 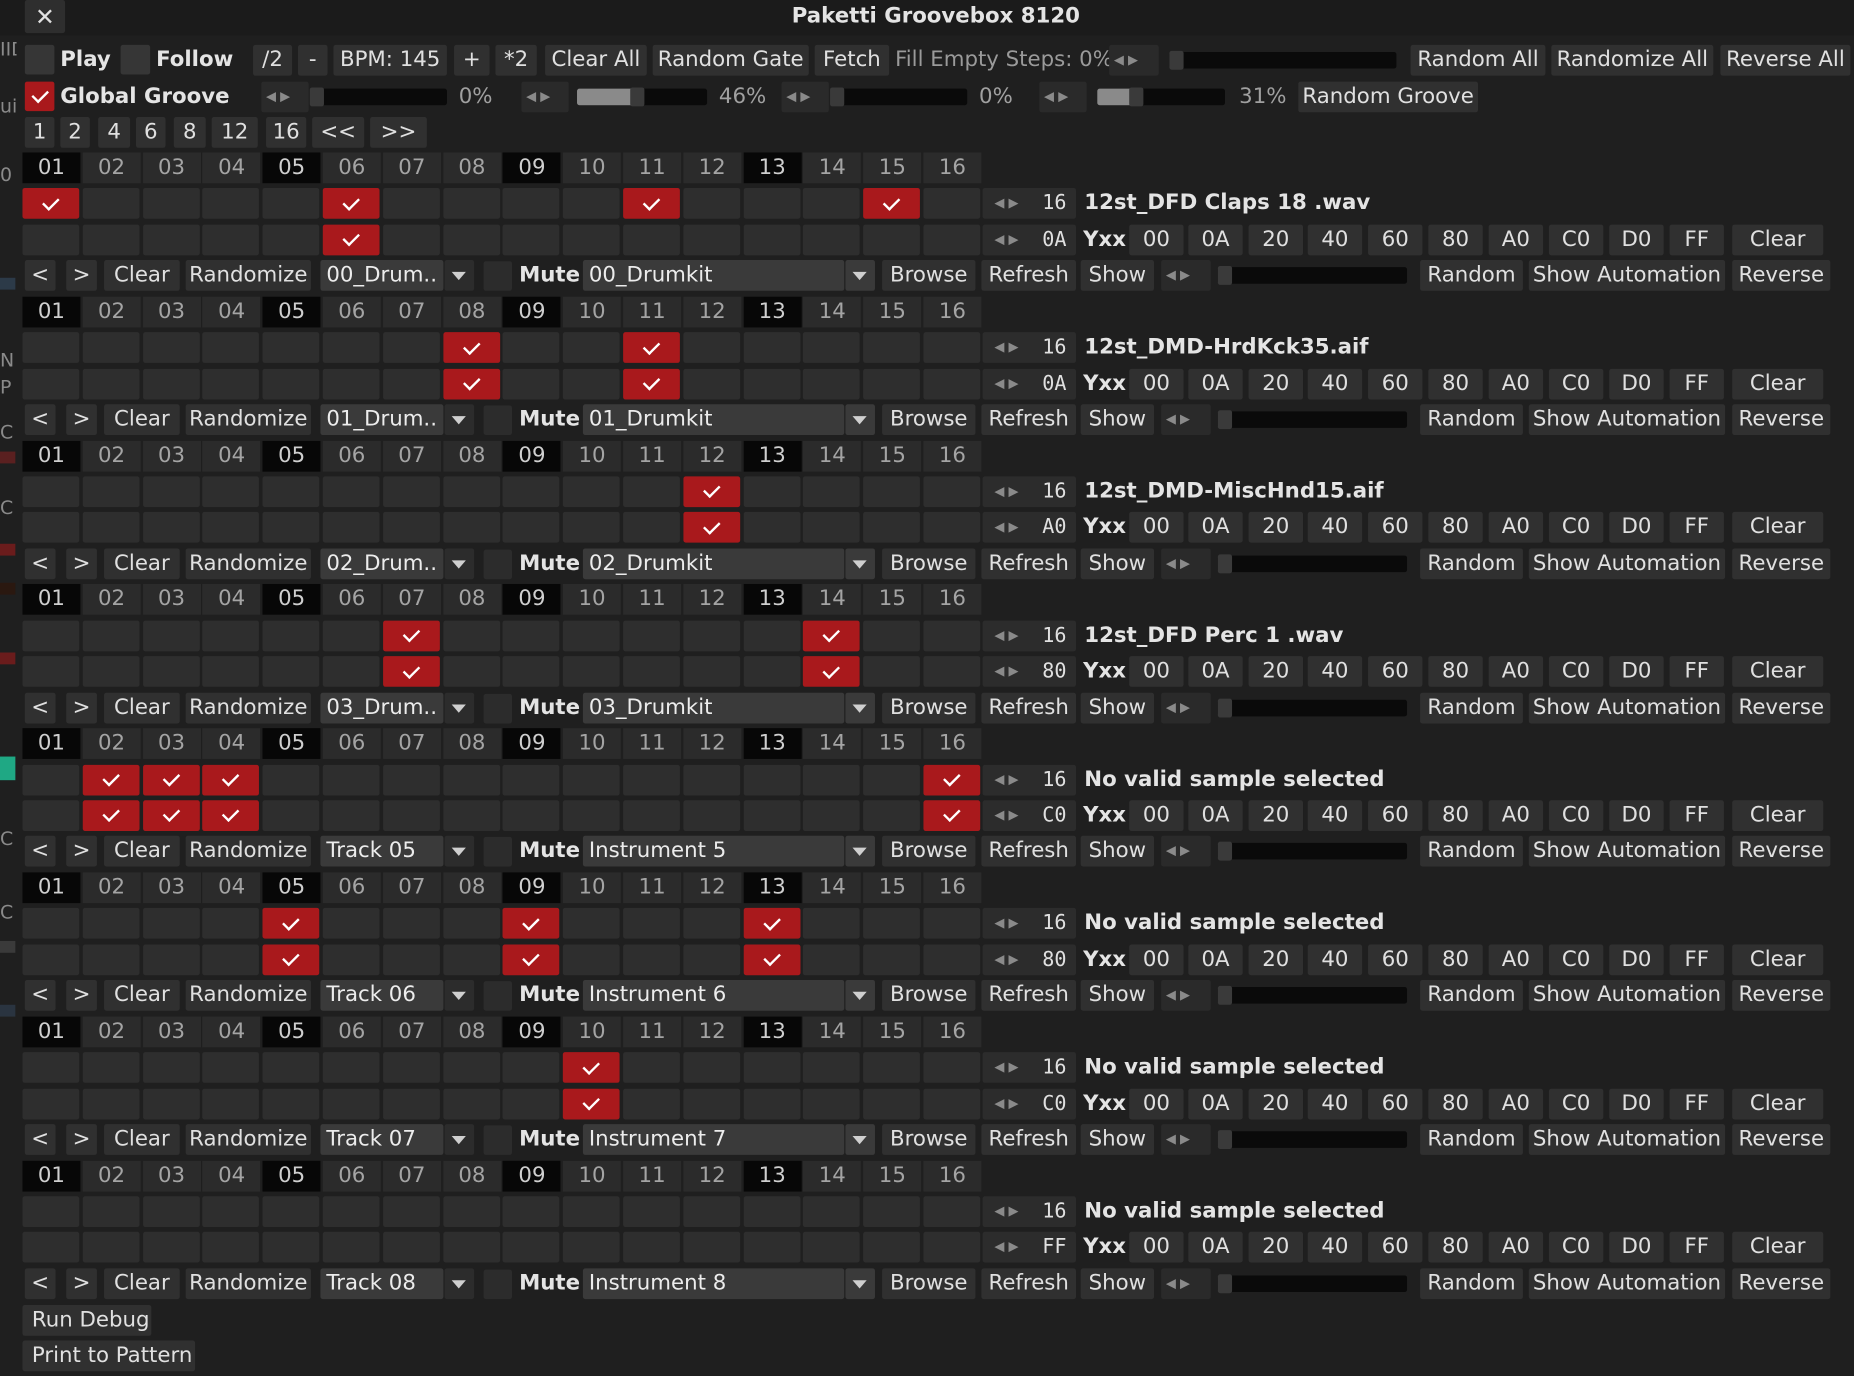 I want to click on randomize-button: Randomize, so click(x=248, y=1139).